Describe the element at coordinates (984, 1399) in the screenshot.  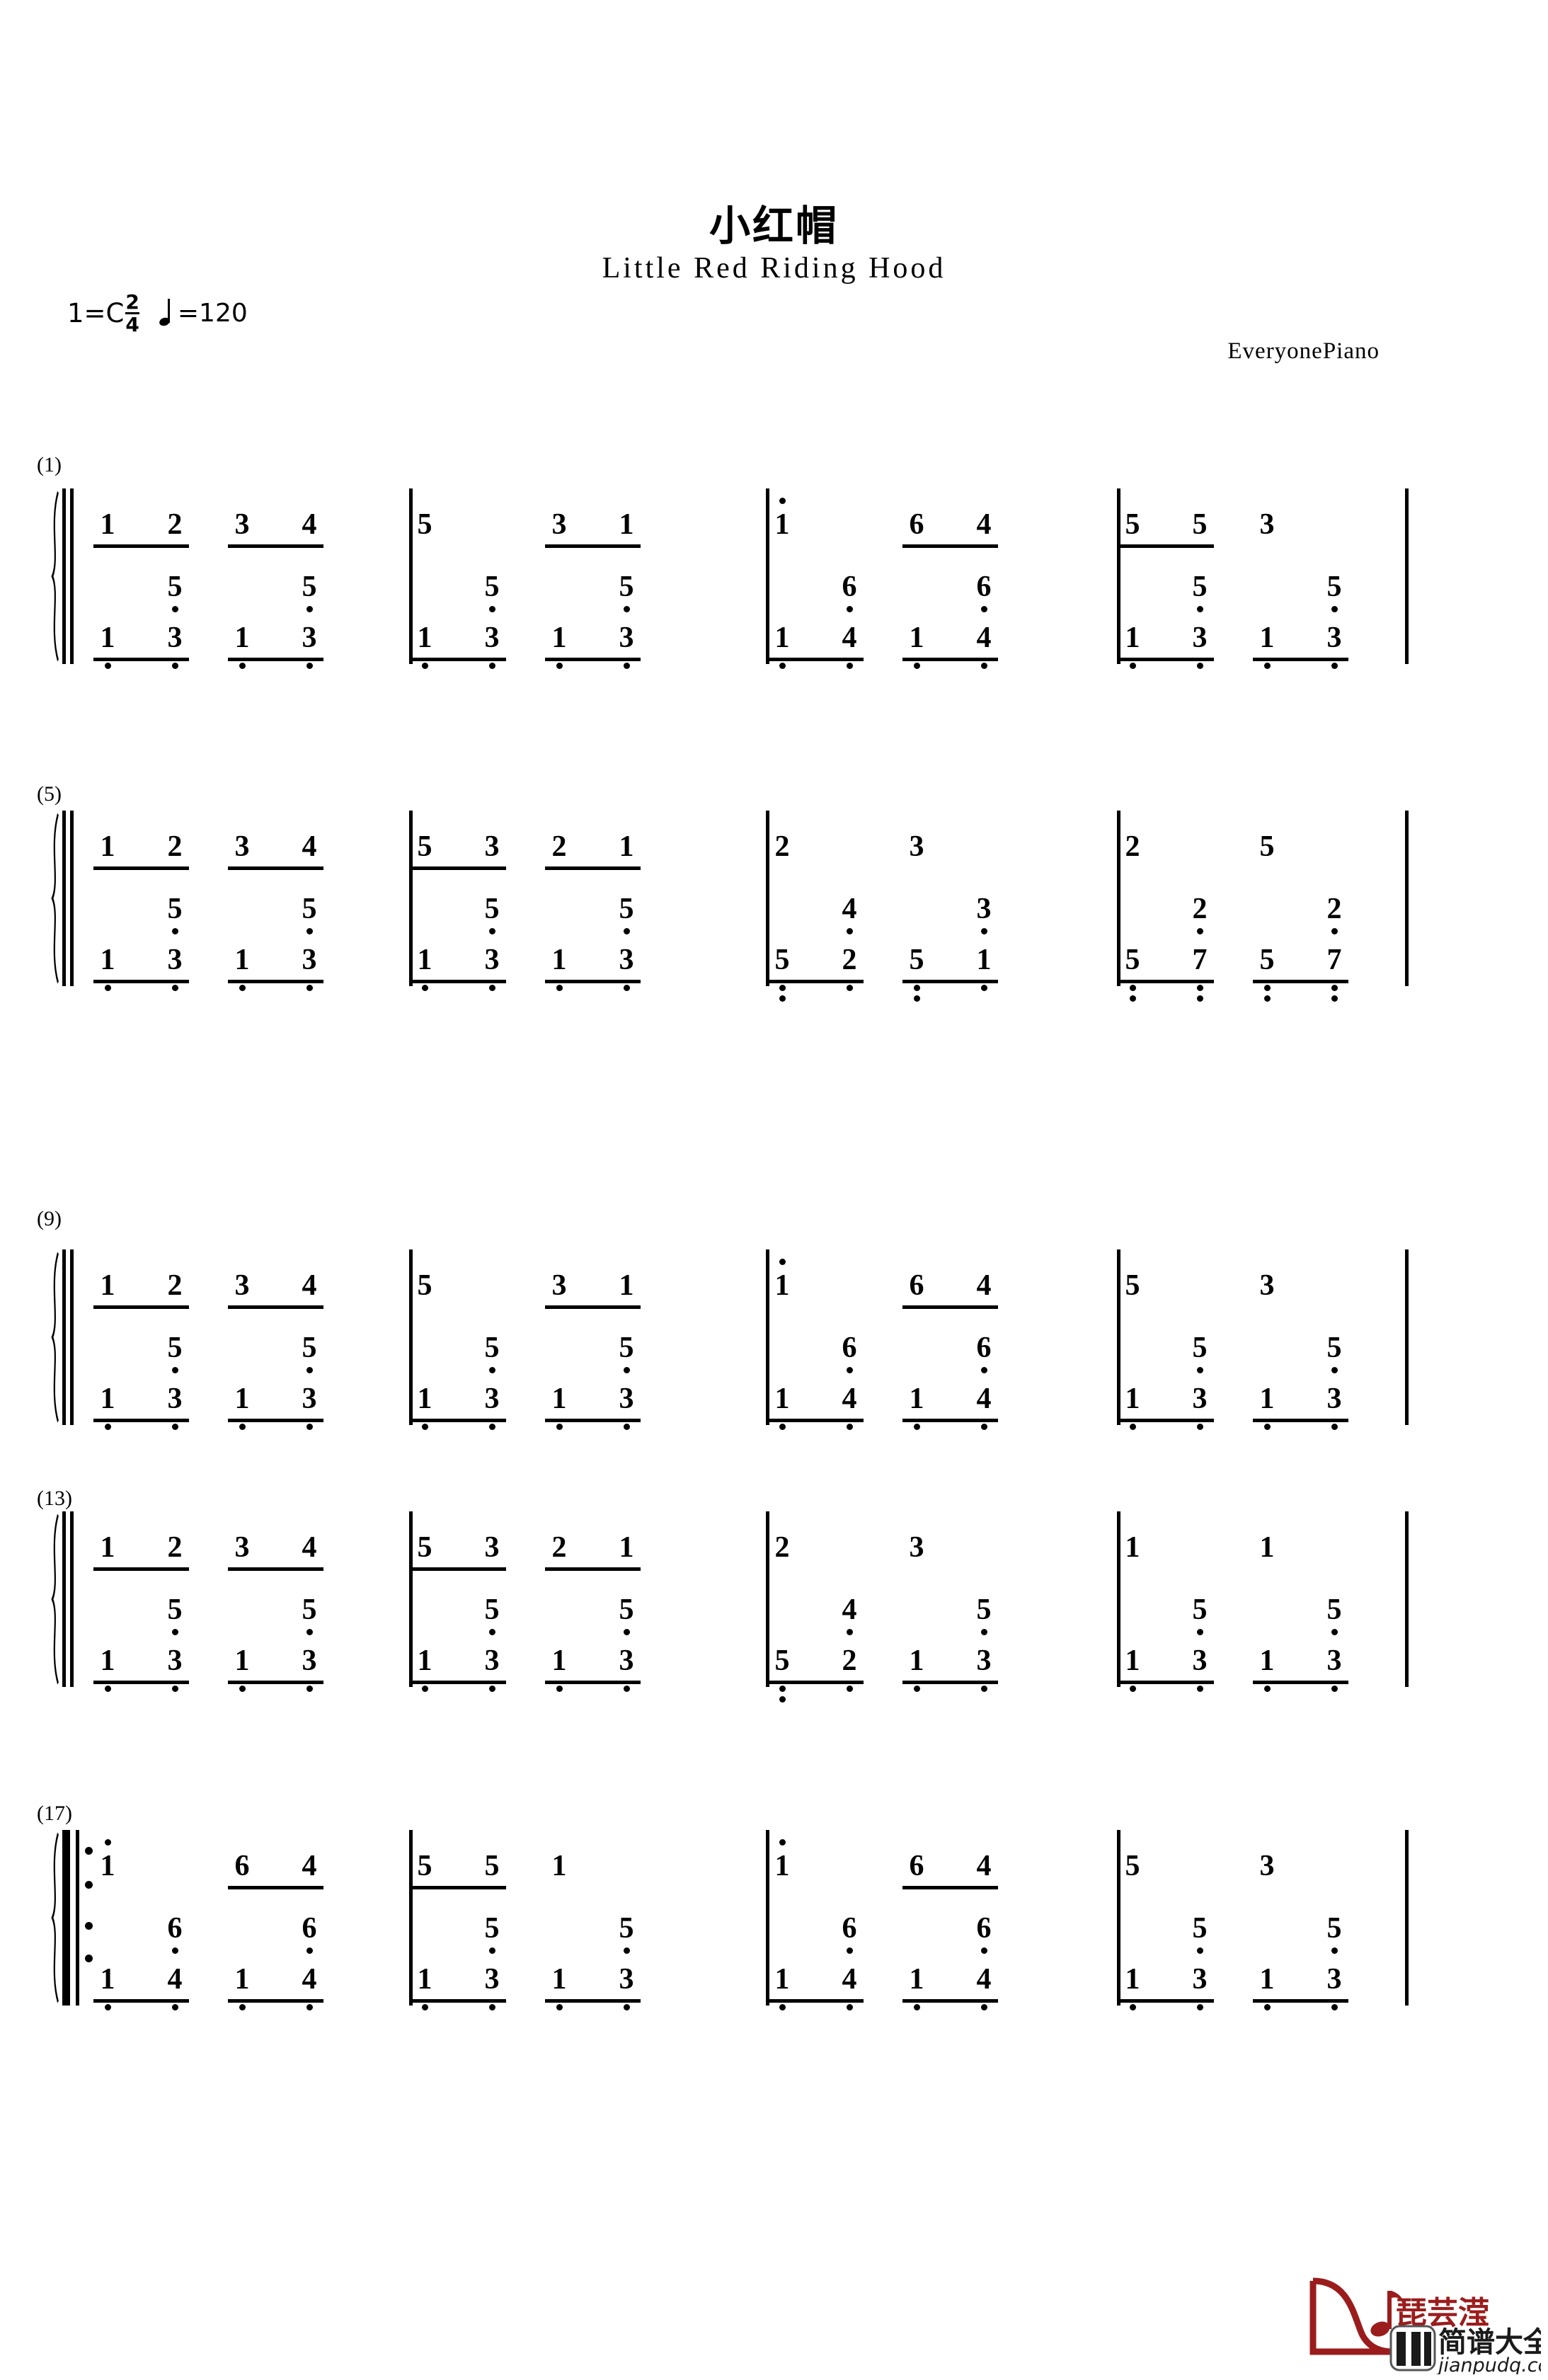
I see `bass-note: 4` at that location.